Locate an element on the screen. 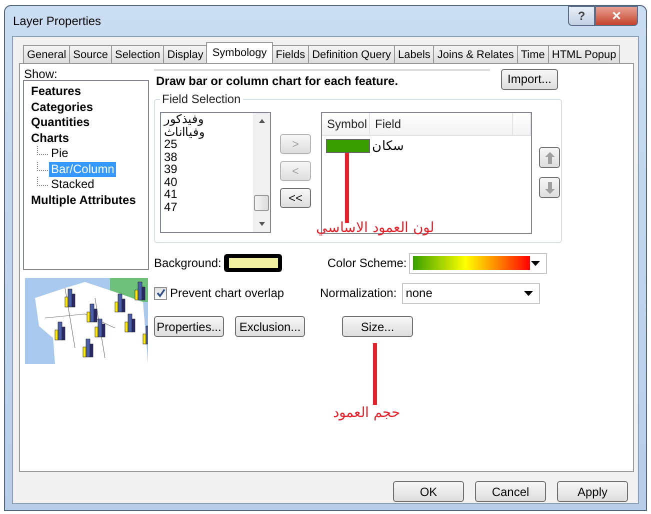 The width and height of the screenshot is (651, 514). list-item: 38 is located at coordinates (171, 156).